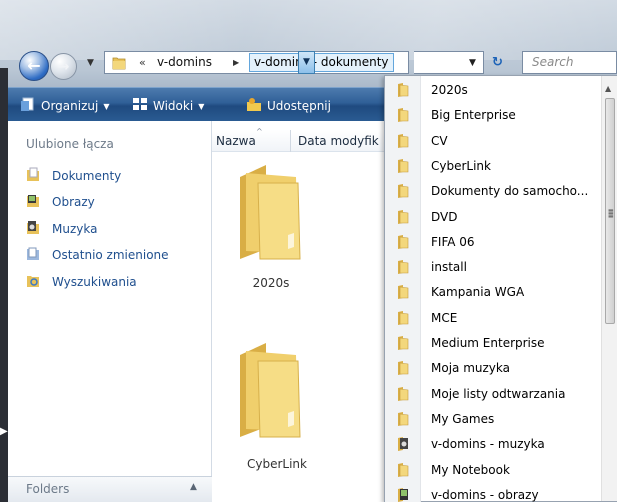 The width and height of the screenshot is (617, 502). I want to click on dropdown-item: MCE, so click(493, 318).